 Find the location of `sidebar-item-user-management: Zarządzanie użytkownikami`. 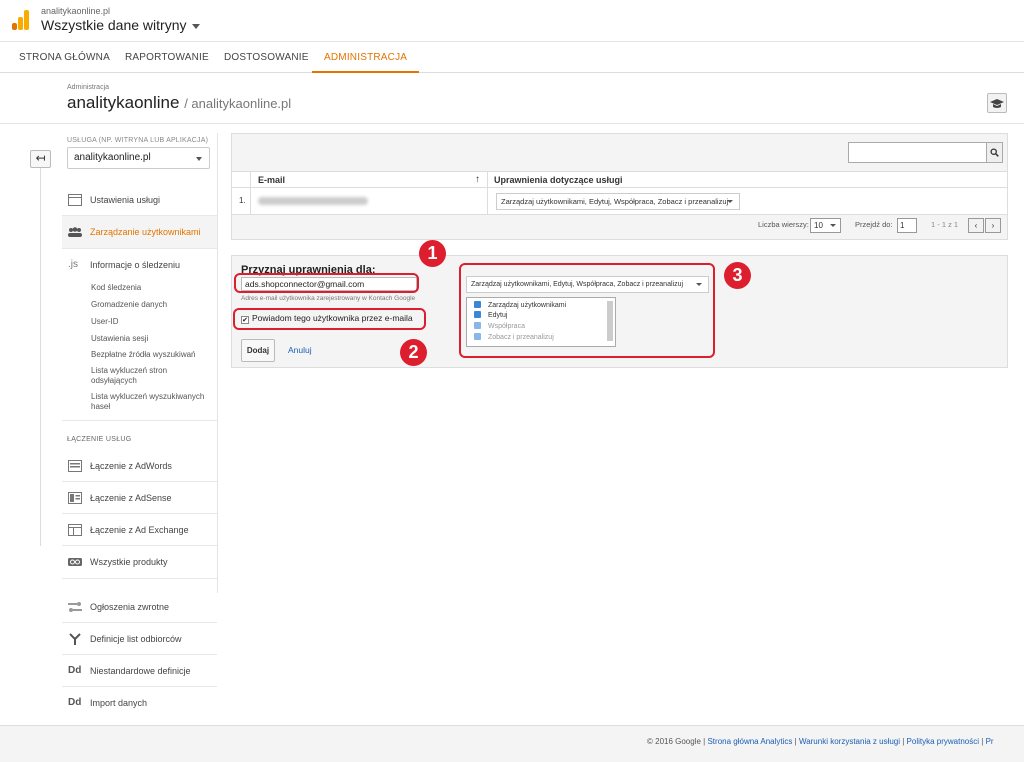

sidebar-item-user-management: Zarządzanie użytkownikami is located at coordinates (139, 232).